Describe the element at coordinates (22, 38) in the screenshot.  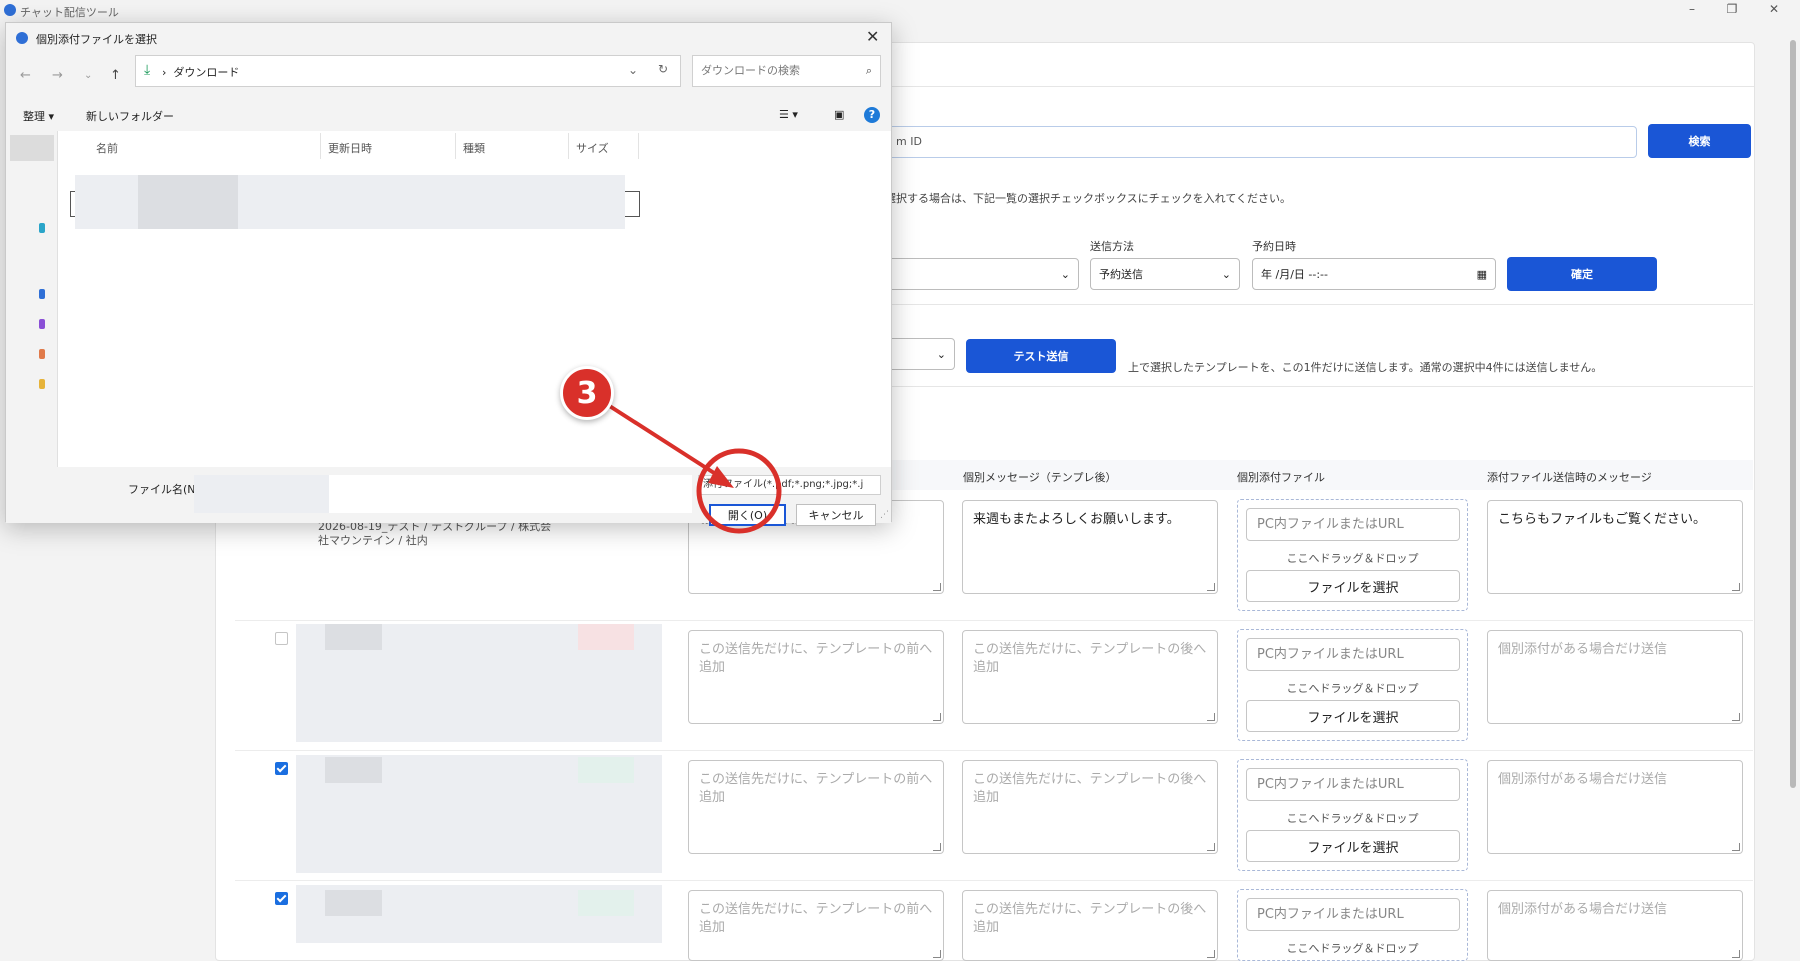
I see `dialog-app-icon` at that location.